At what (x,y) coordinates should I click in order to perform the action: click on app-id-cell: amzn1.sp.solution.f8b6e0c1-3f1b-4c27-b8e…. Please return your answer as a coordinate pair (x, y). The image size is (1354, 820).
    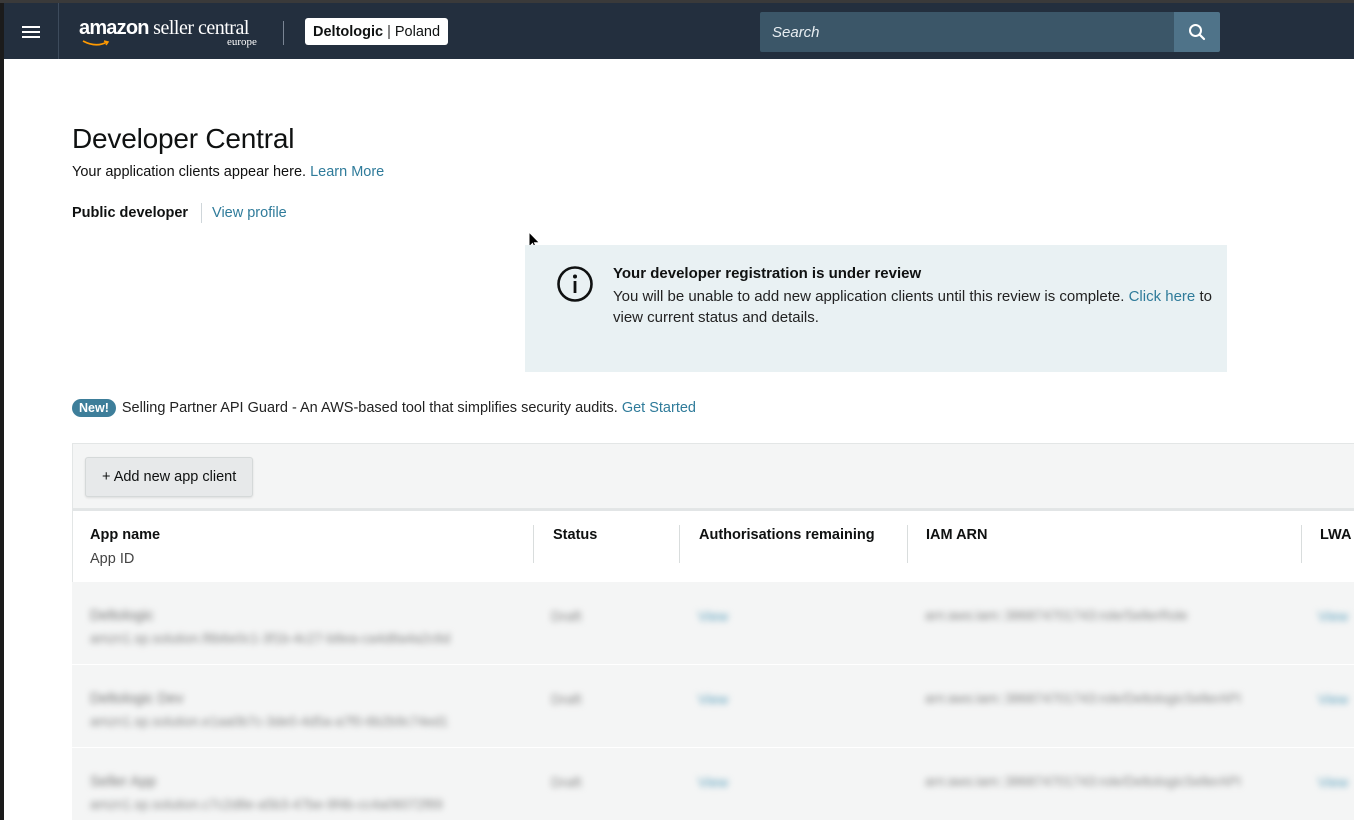
    Looking at the image, I should click on (270, 638).